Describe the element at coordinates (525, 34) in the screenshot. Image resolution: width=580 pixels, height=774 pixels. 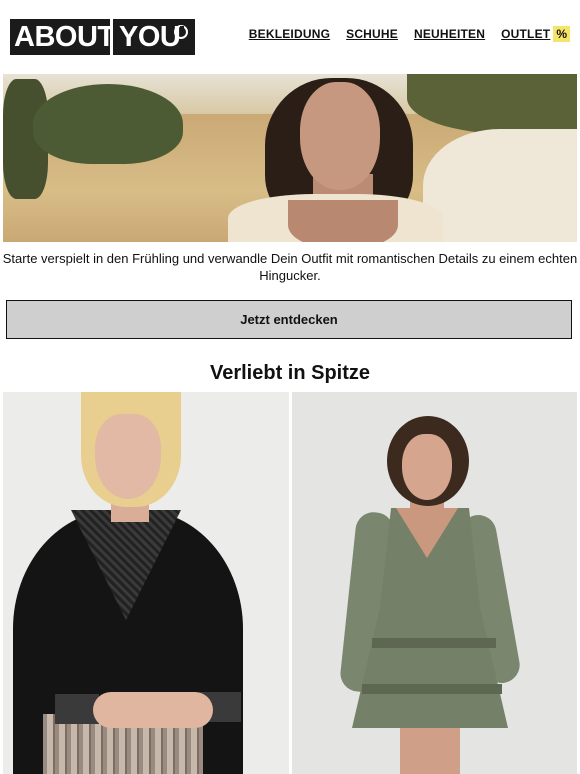
I see `nav-link-outlet: OUTLET` at that location.